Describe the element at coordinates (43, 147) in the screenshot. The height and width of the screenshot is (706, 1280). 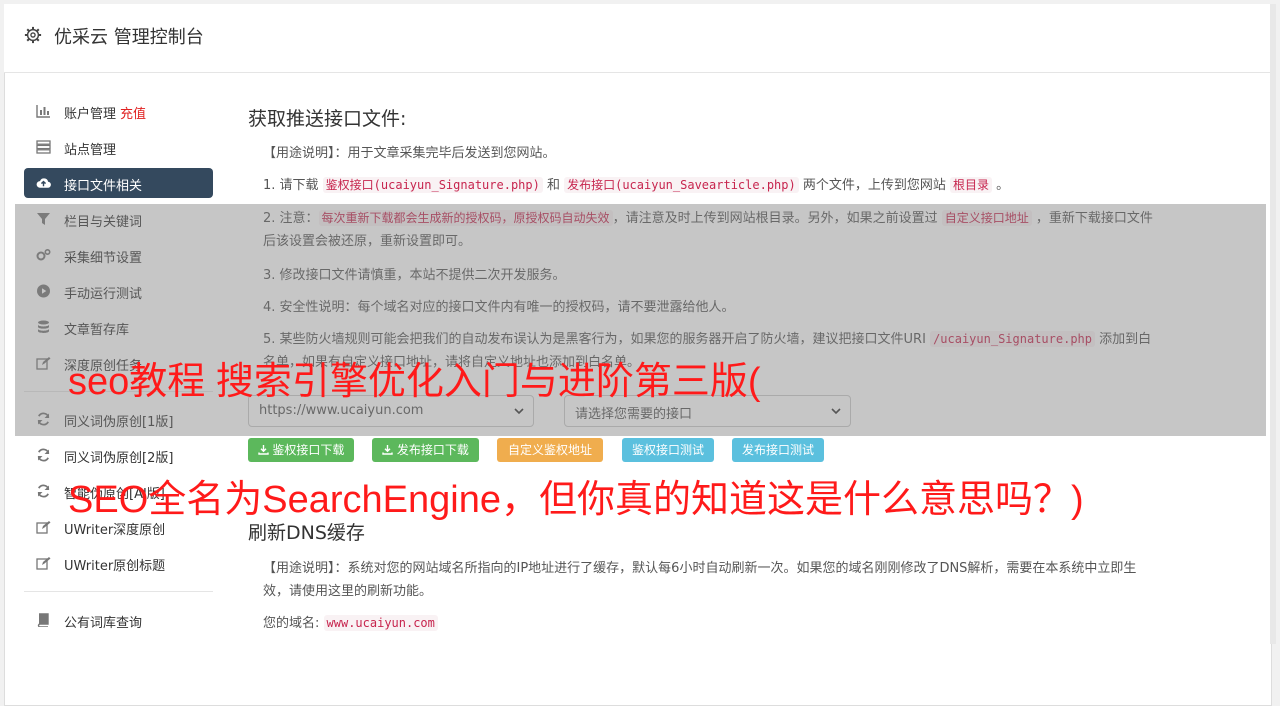
I see `server-icon` at that location.